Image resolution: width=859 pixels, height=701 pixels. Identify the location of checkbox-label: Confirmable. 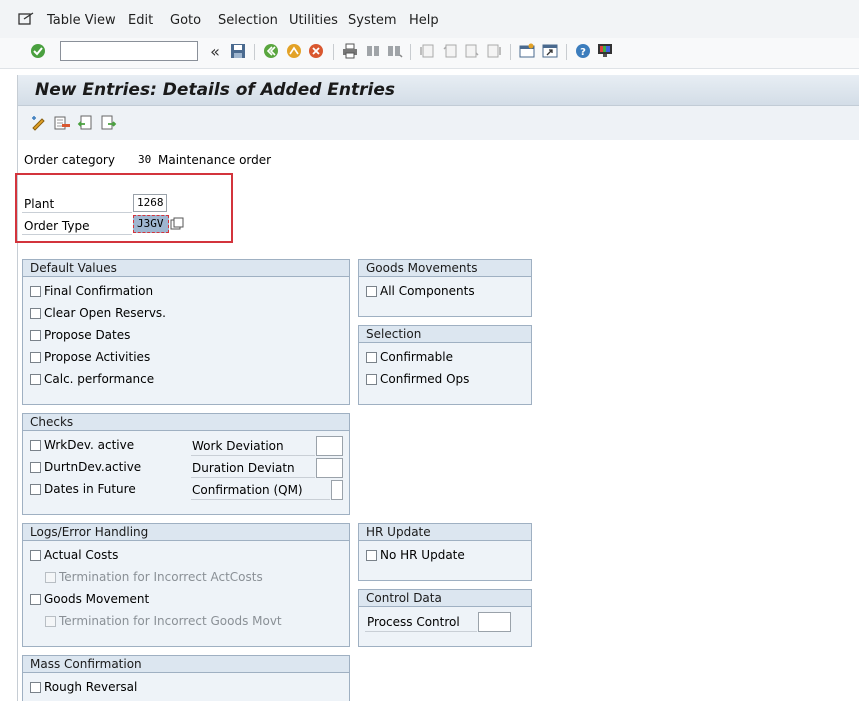
(416, 357).